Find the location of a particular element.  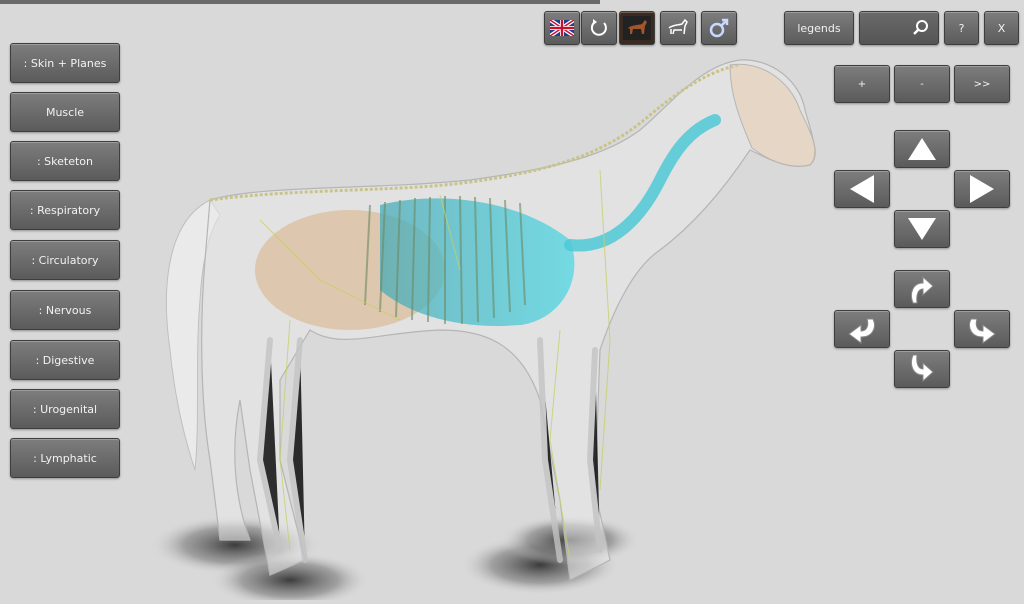

zoom-out-button: - is located at coordinates (922, 84).